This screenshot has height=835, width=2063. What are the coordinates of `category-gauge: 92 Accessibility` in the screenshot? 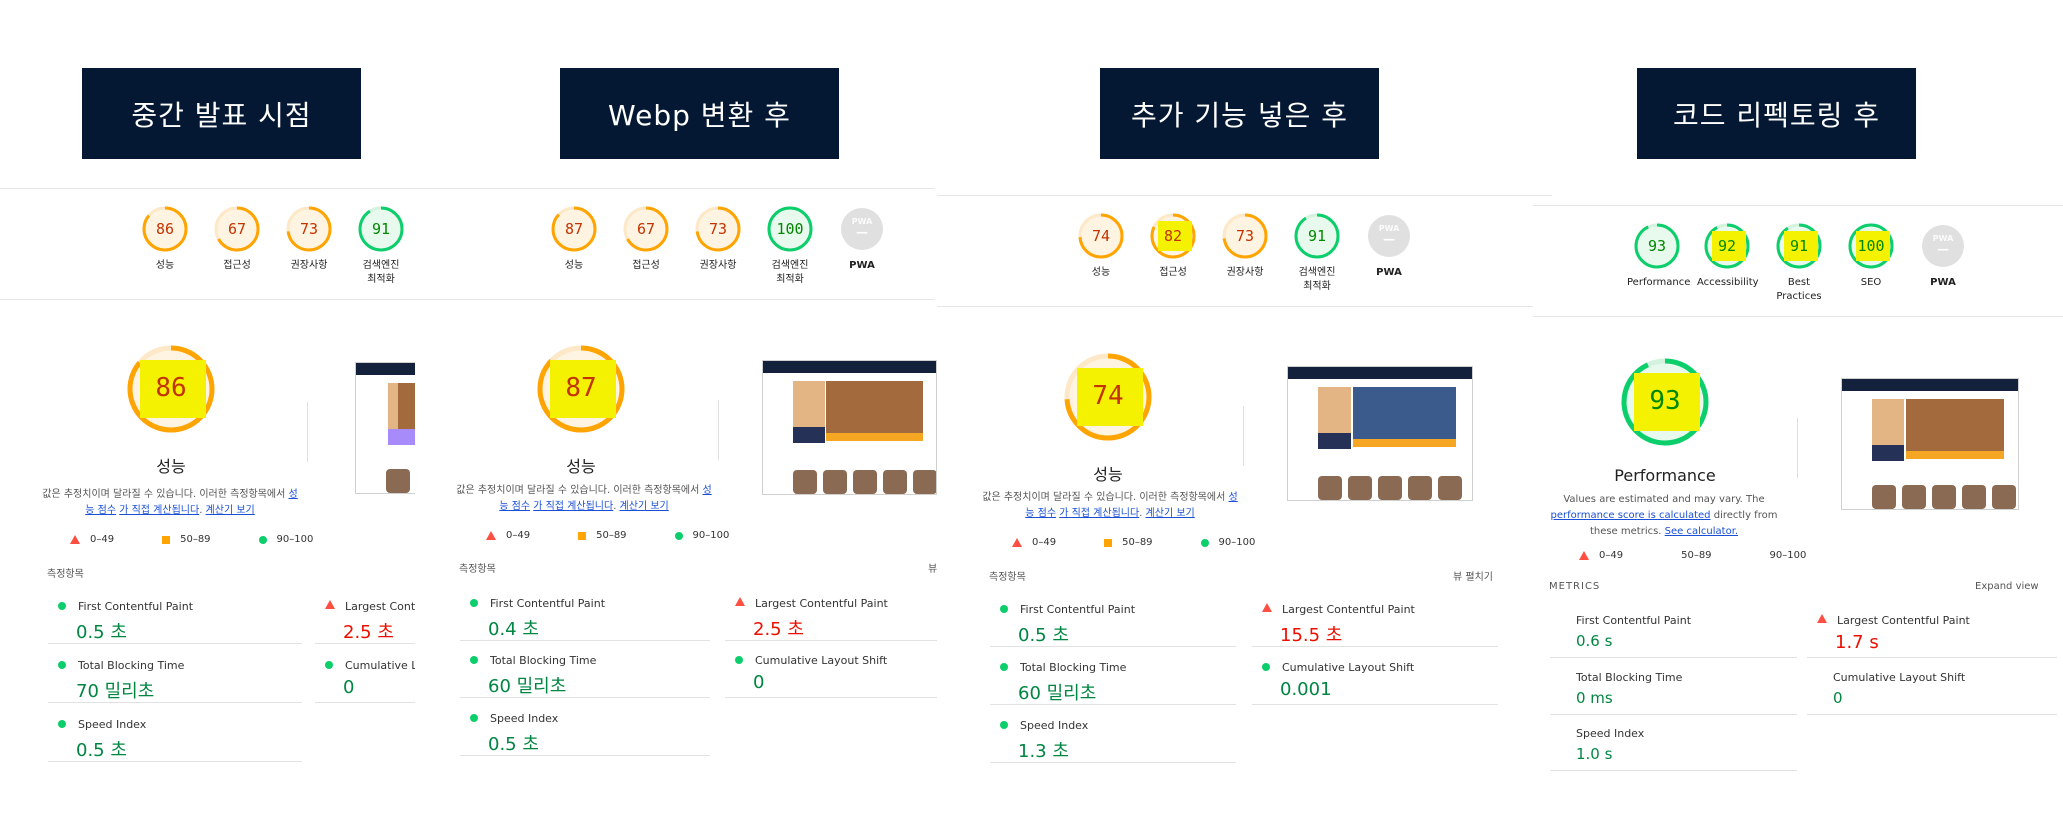 It's located at (1728, 256).